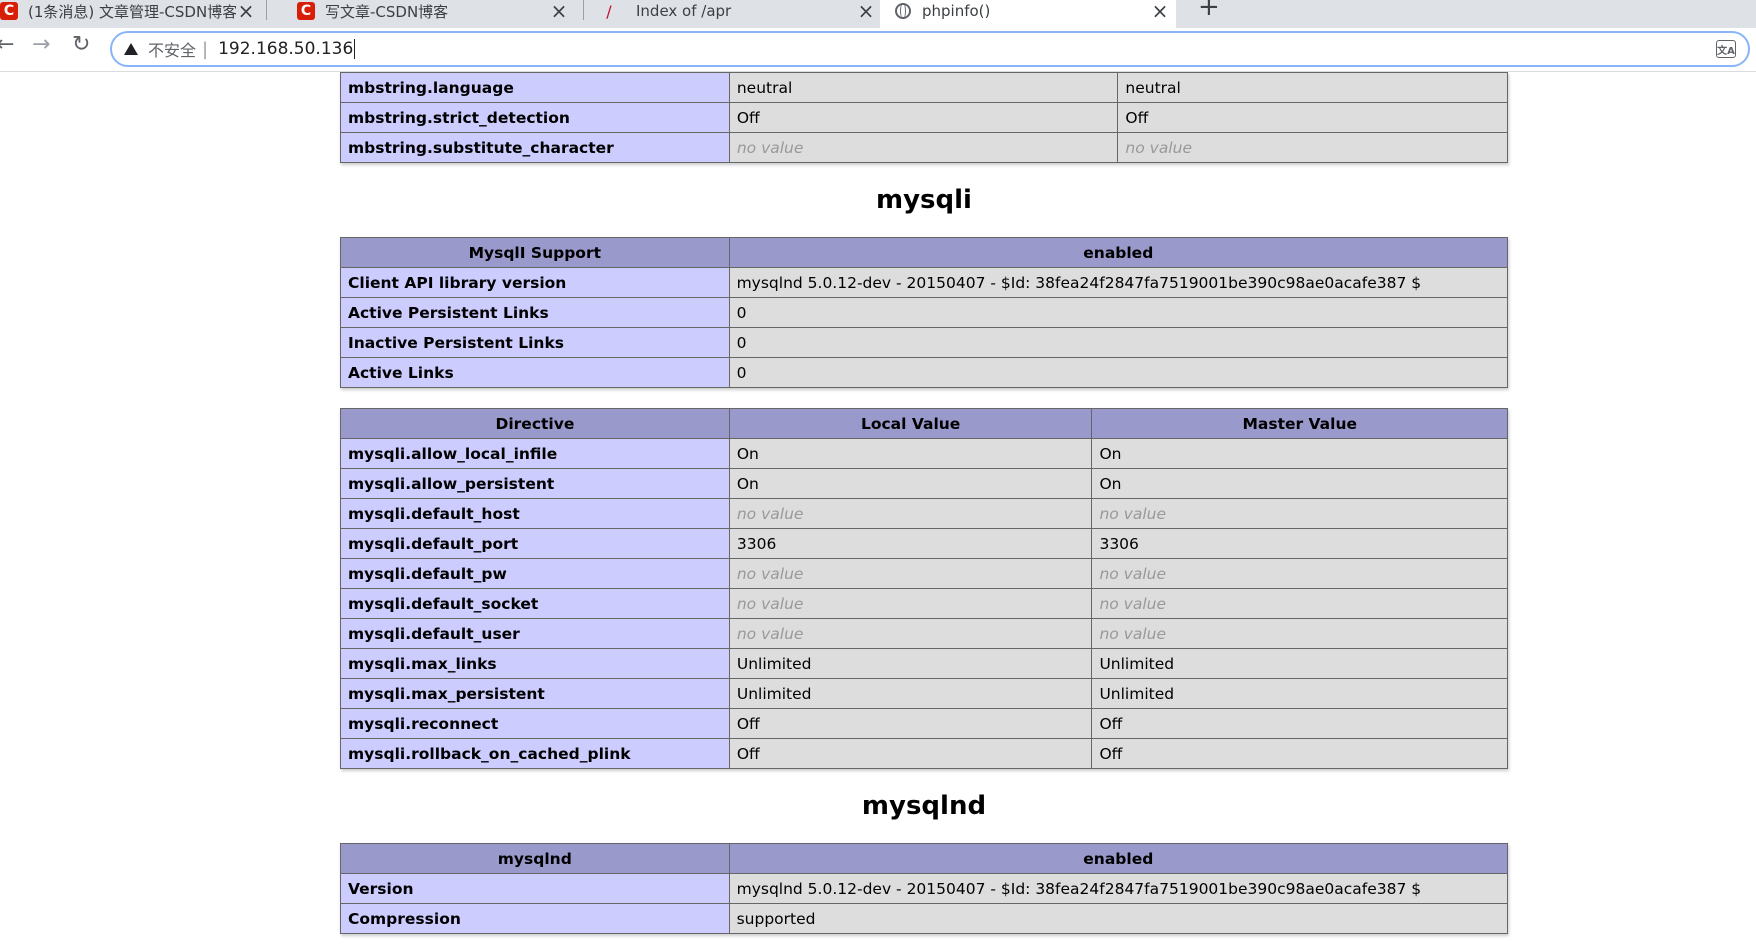 This screenshot has height=946, width=1756. What do you see at coordinates (535, 453) in the screenshot?
I see `directive-name: mysqli.allow_local_infile` at bounding box center [535, 453].